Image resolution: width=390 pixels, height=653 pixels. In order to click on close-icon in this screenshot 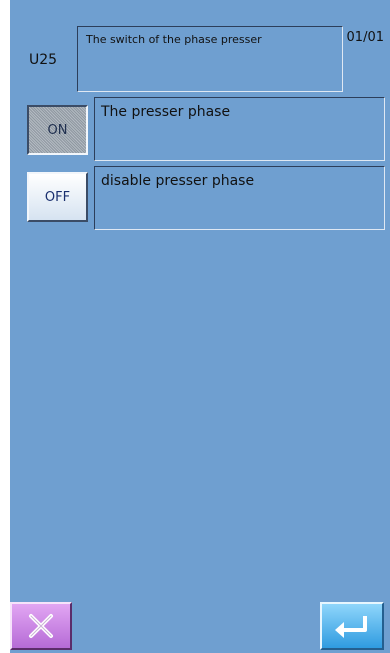, I will do `click(41, 626)`.